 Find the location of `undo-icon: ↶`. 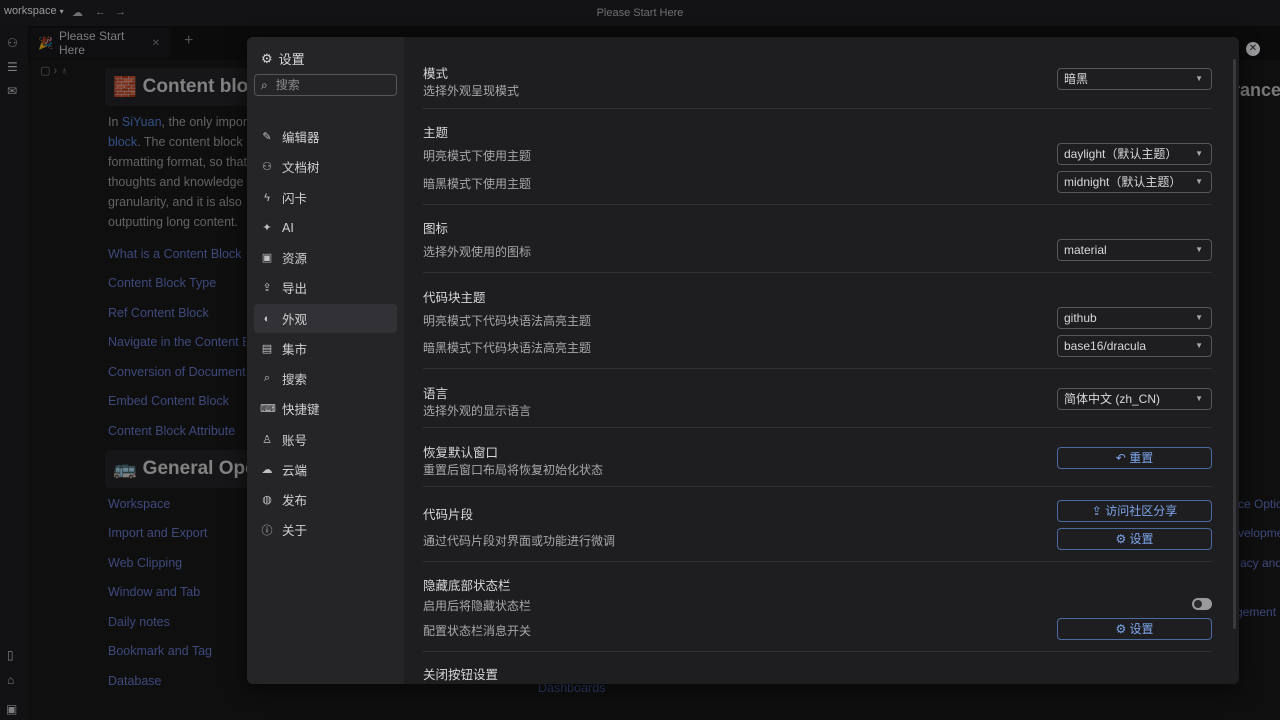

undo-icon: ↶ is located at coordinates (1120, 458).